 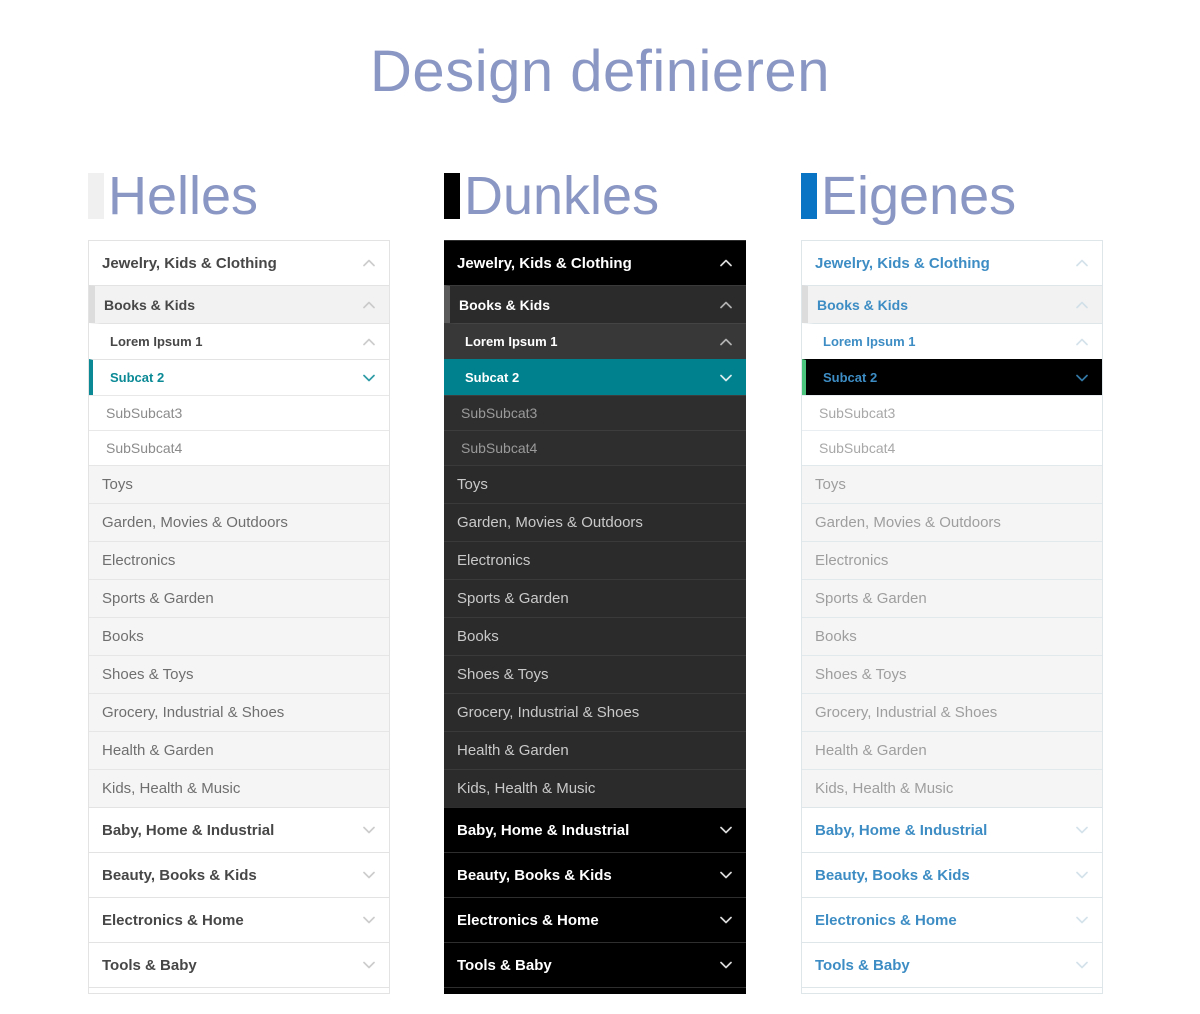 I want to click on accordion-row-label: Jewelry, Kids & Clothing, so click(x=189, y=263).